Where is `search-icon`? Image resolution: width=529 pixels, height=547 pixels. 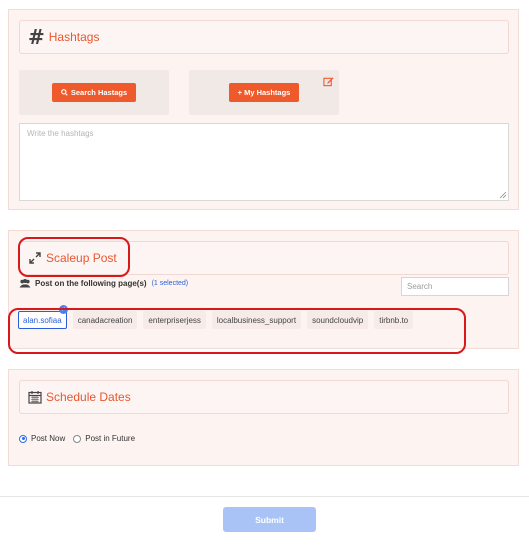
search-icon is located at coordinates (64, 92).